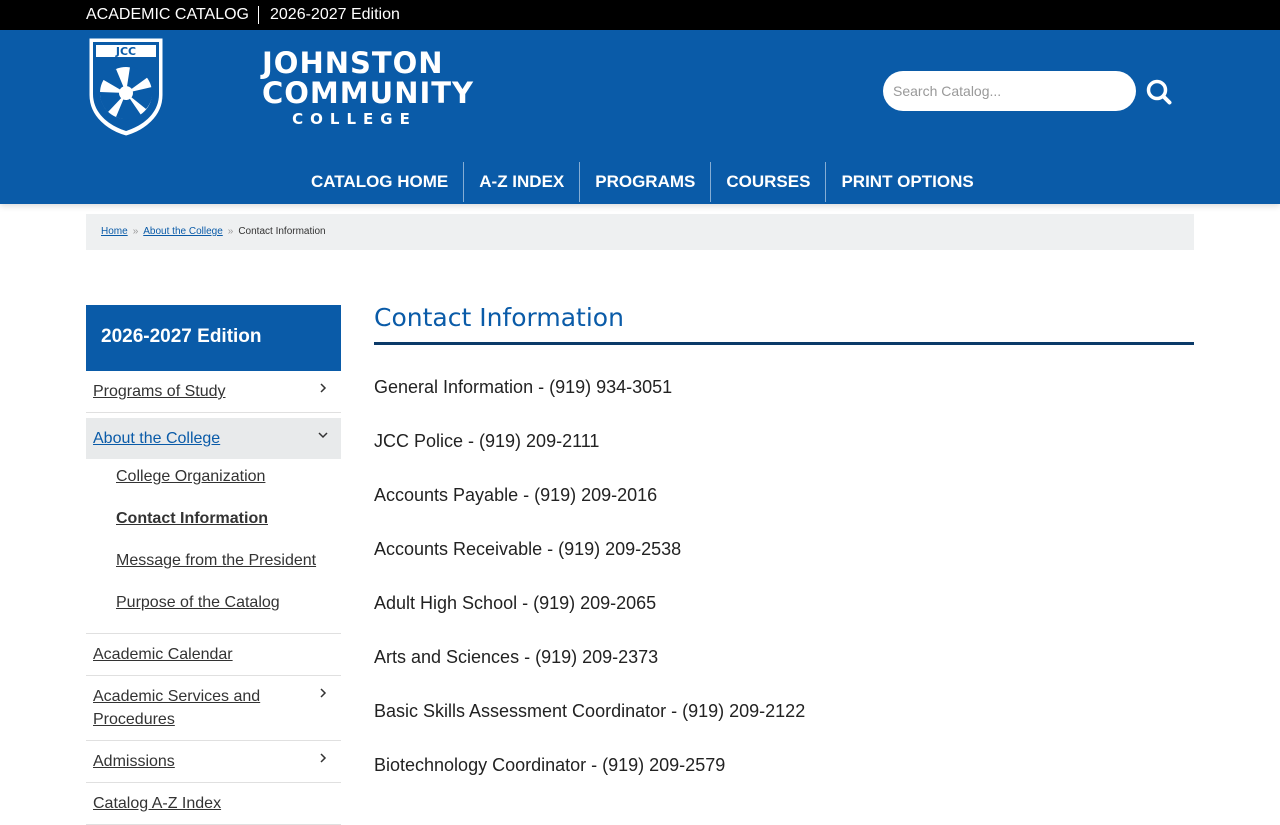  Describe the element at coordinates (335, 14) in the screenshot. I see `edition-label: 2026-2027 Edition` at that location.